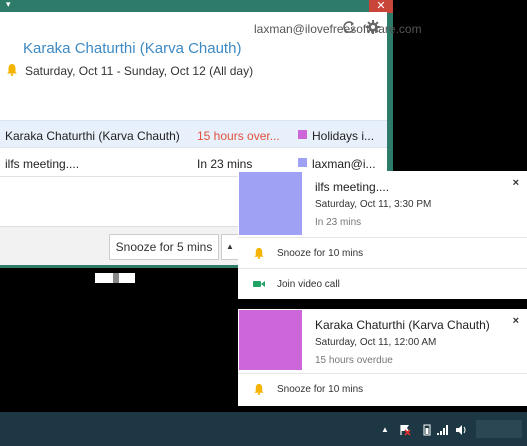  What do you see at coordinates (338, 222) in the screenshot?
I see `notification-status: In 23 mins` at bounding box center [338, 222].